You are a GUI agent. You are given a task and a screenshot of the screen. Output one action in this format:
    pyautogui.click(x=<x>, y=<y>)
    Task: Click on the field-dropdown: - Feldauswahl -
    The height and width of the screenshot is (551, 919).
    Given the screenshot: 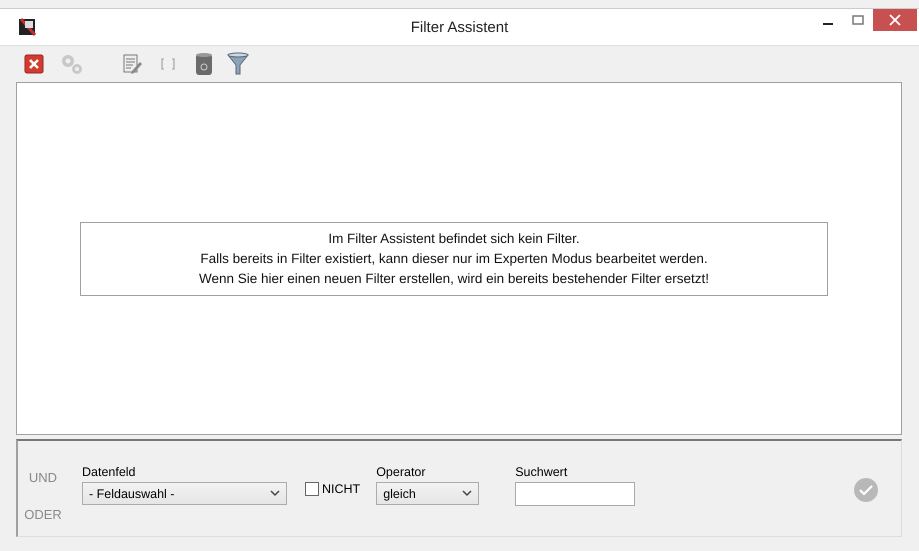 What is the action you would take?
    pyautogui.click(x=184, y=493)
    